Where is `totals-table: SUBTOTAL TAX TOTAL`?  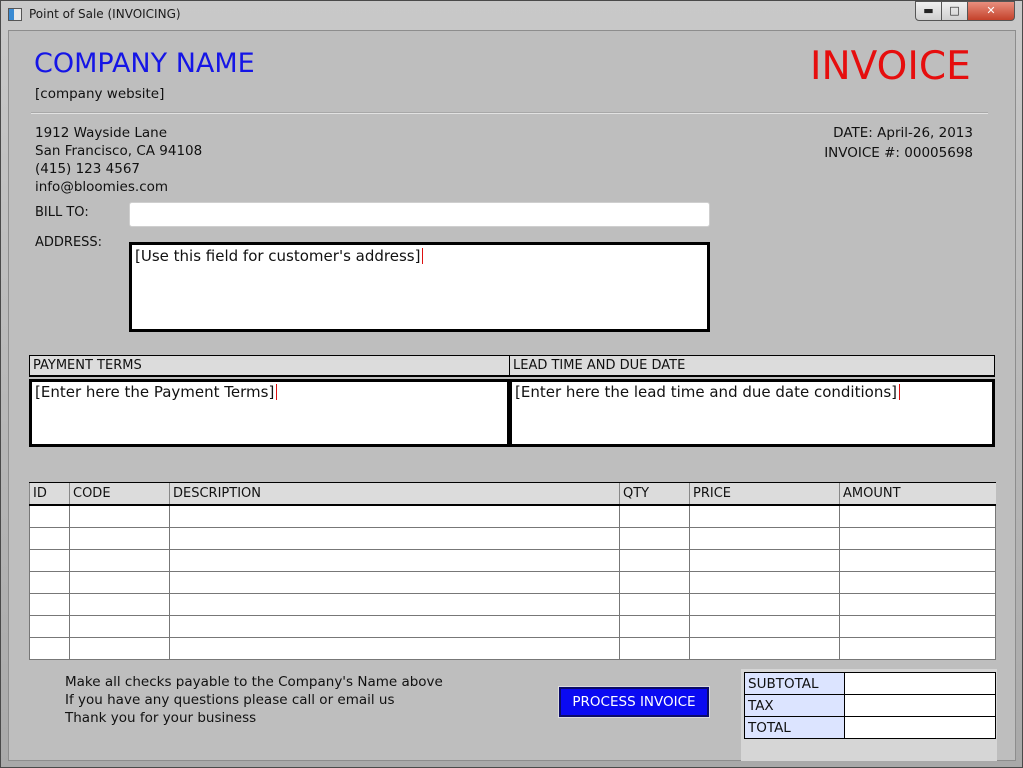
totals-table: SUBTOTAL TAX TOTAL is located at coordinates (870, 705).